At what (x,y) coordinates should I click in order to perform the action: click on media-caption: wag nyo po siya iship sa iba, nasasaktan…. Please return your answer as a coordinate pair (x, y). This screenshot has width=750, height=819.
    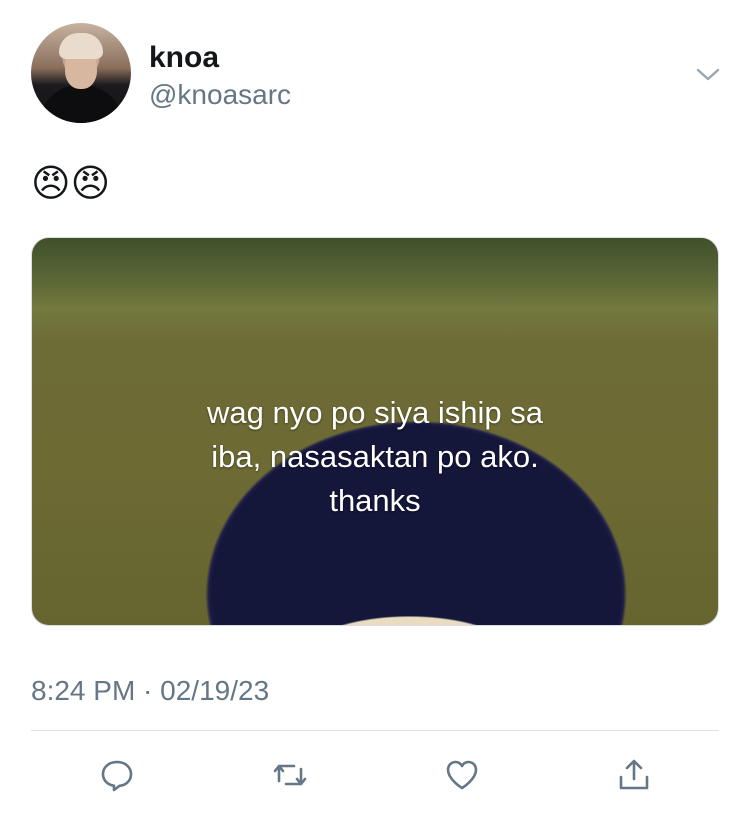
    Looking at the image, I should click on (375, 457).